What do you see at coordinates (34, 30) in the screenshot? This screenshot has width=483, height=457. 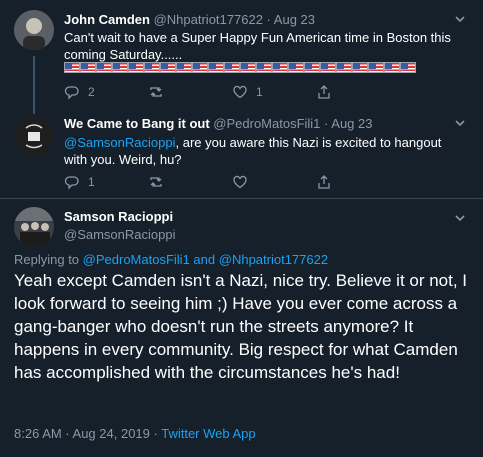 I see `avatar-john-camden` at bounding box center [34, 30].